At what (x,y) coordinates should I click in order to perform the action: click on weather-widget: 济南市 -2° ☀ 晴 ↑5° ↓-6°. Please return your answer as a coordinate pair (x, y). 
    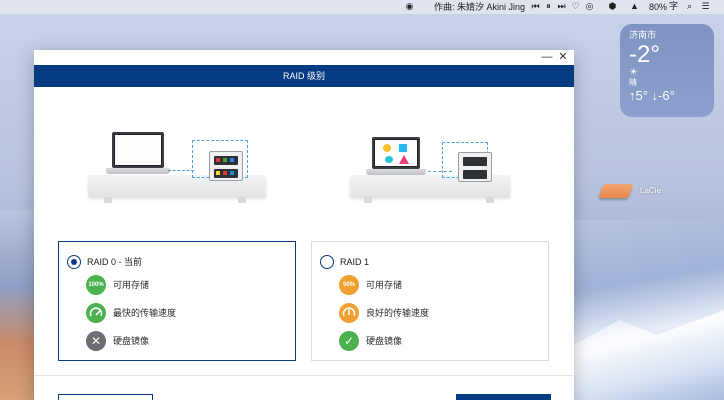
    Looking at the image, I should click on (667, 70).